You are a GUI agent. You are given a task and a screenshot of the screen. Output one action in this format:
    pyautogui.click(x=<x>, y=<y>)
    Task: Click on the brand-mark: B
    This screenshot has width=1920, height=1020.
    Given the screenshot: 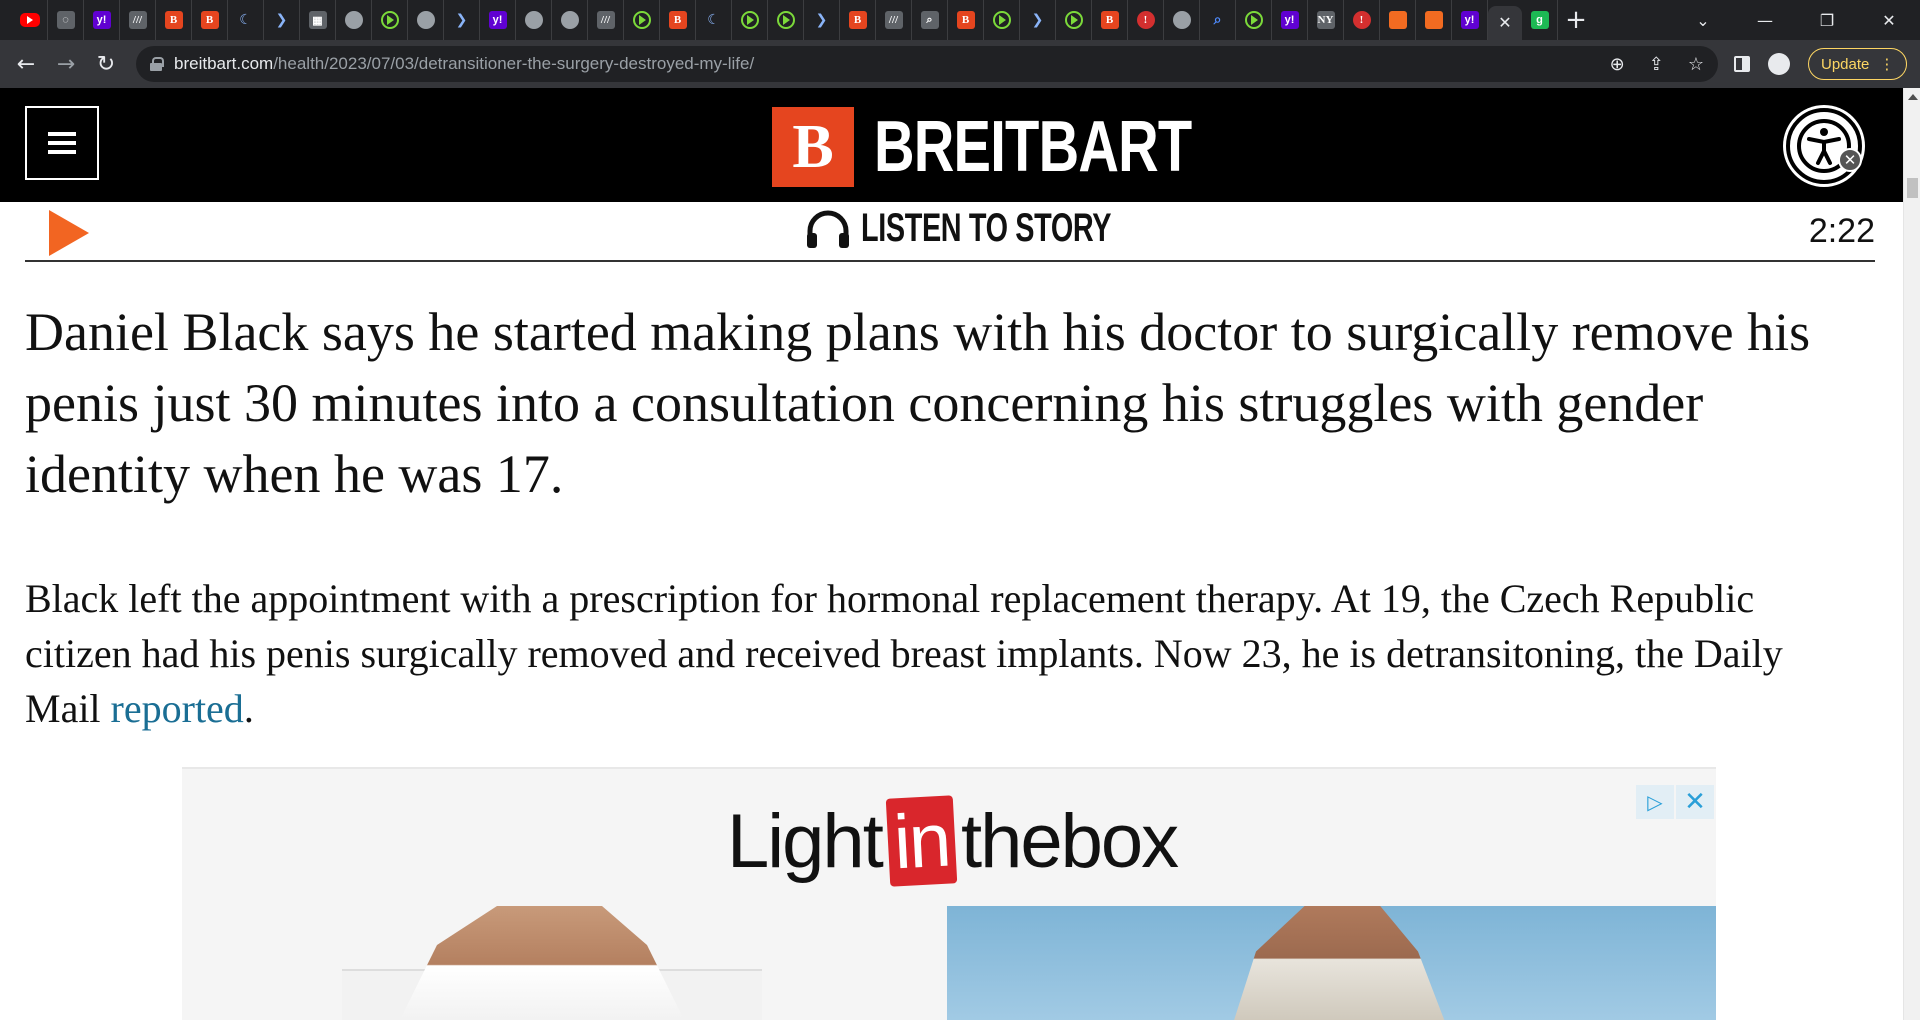 What is the action you would take?
    pyautogui.click(x=813, y=147)
    